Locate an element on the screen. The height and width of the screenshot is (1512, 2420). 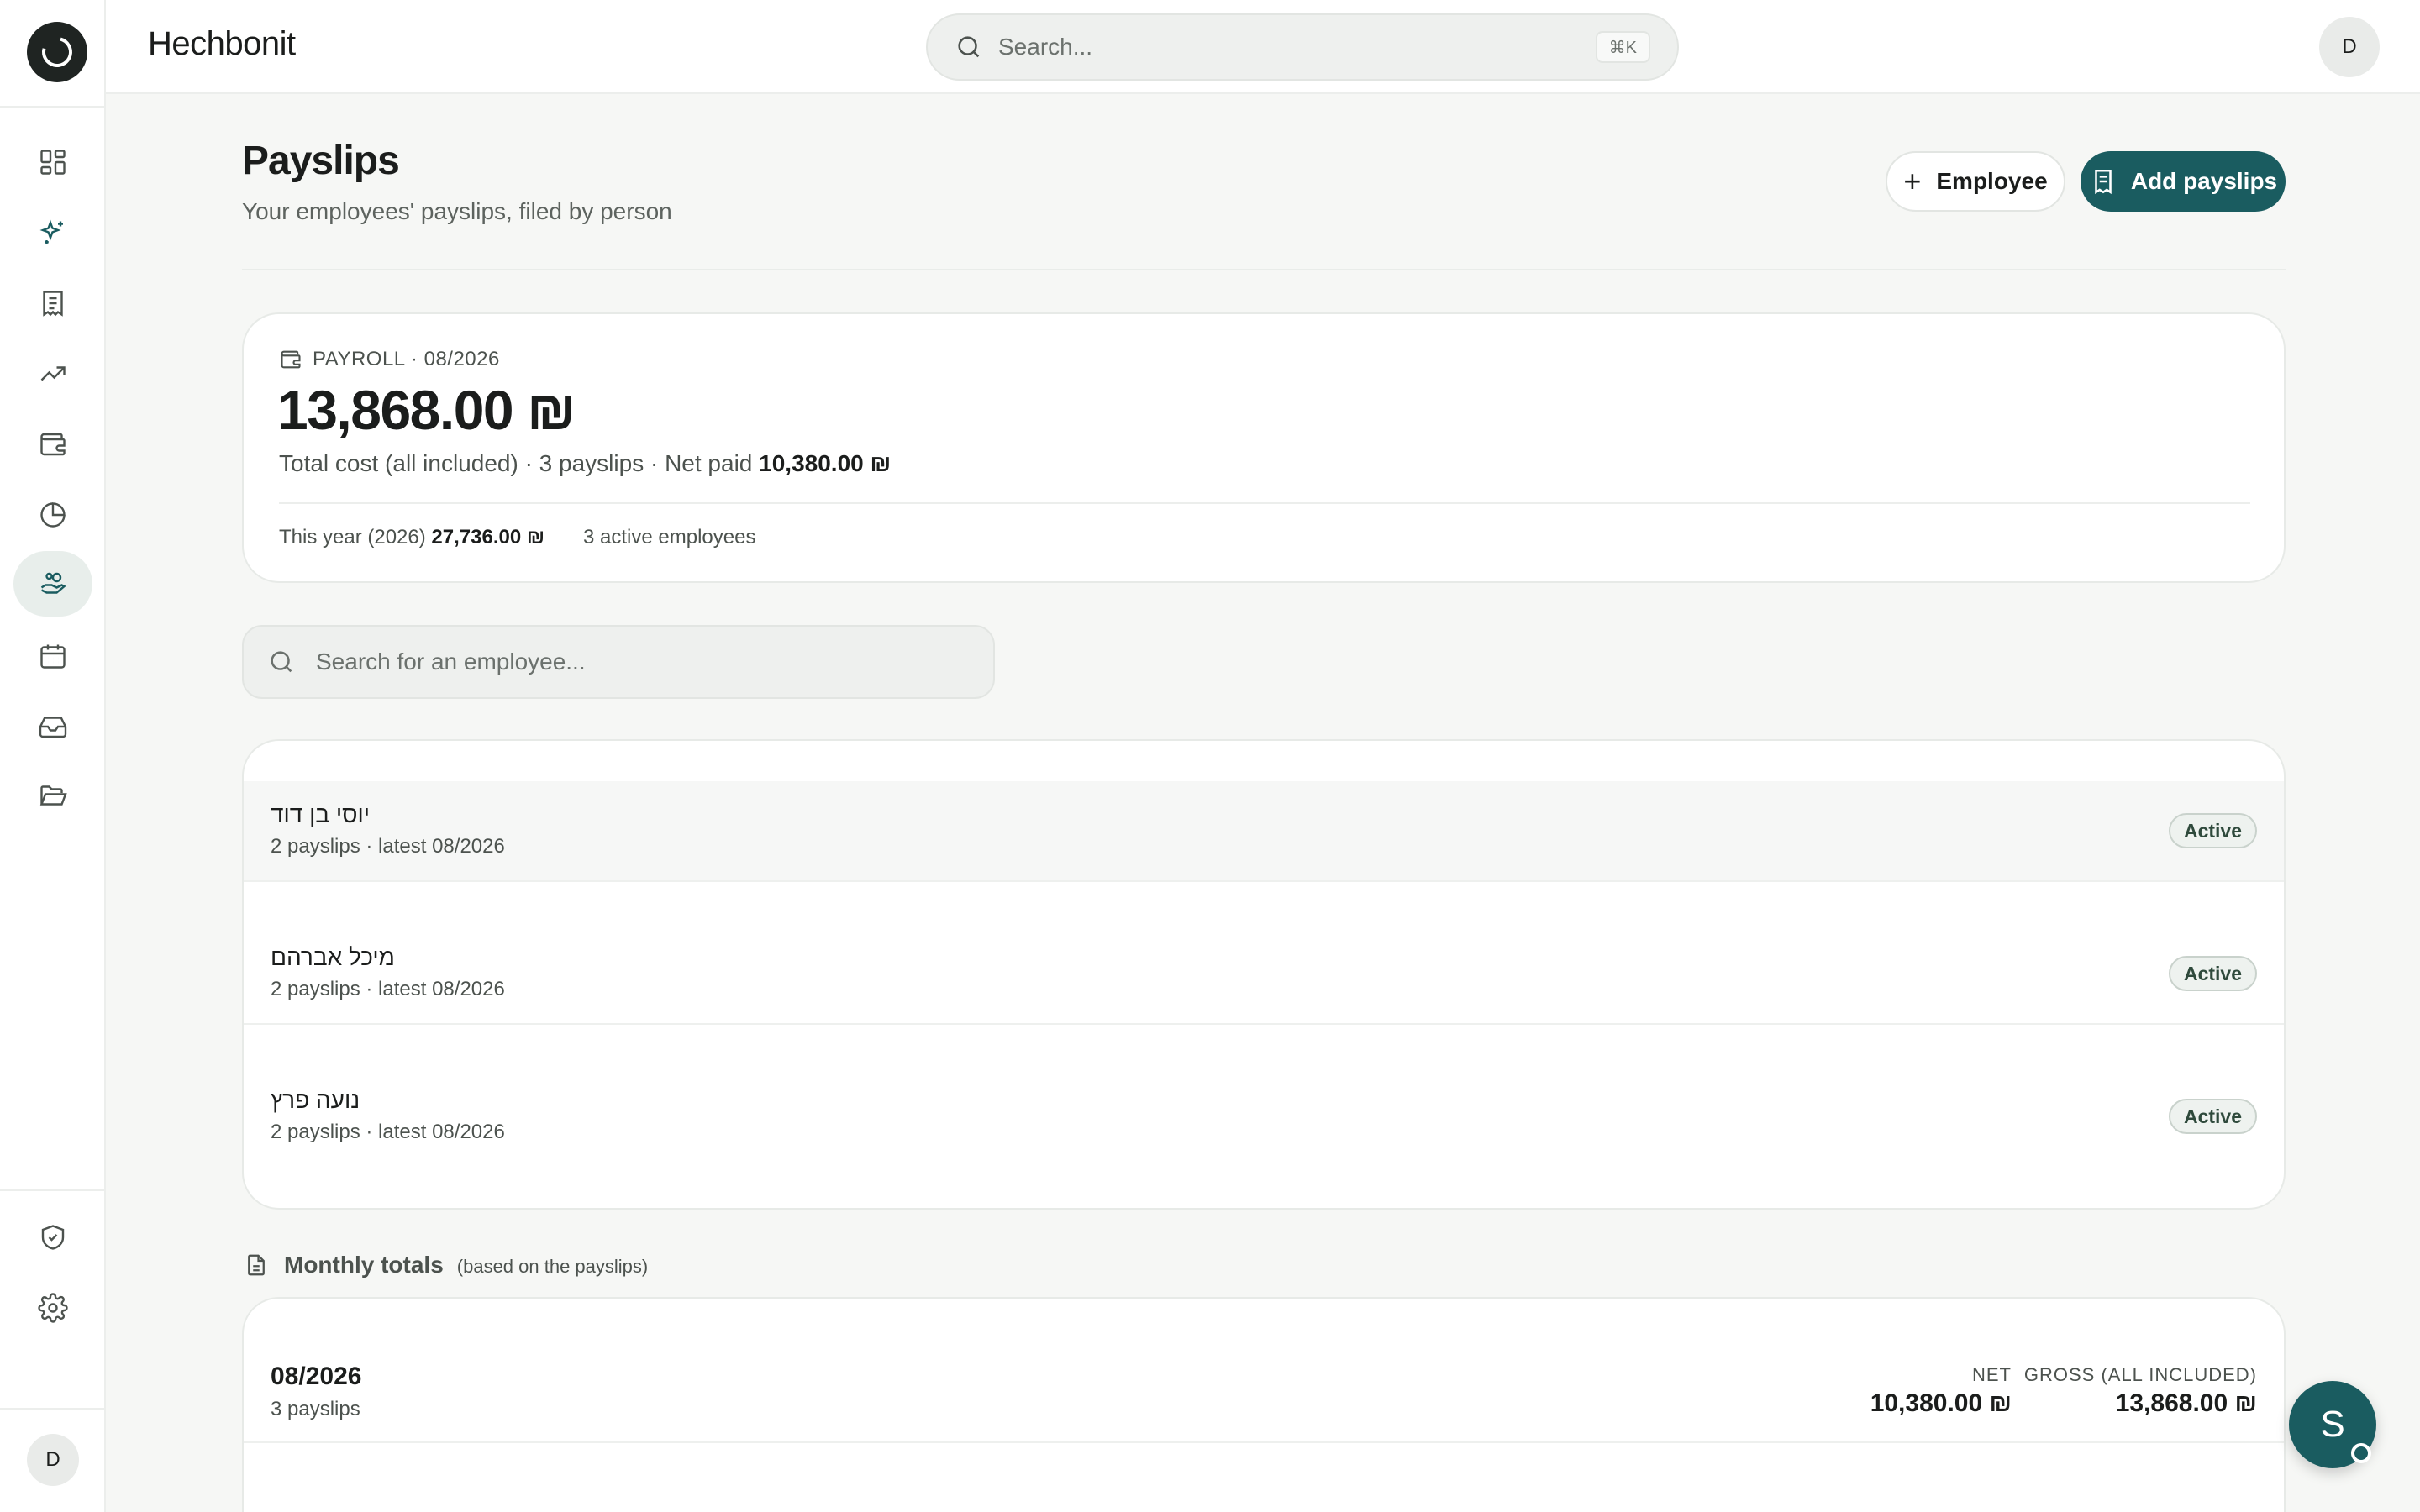
hand-coins-icon is located at coordinates (53, 583).